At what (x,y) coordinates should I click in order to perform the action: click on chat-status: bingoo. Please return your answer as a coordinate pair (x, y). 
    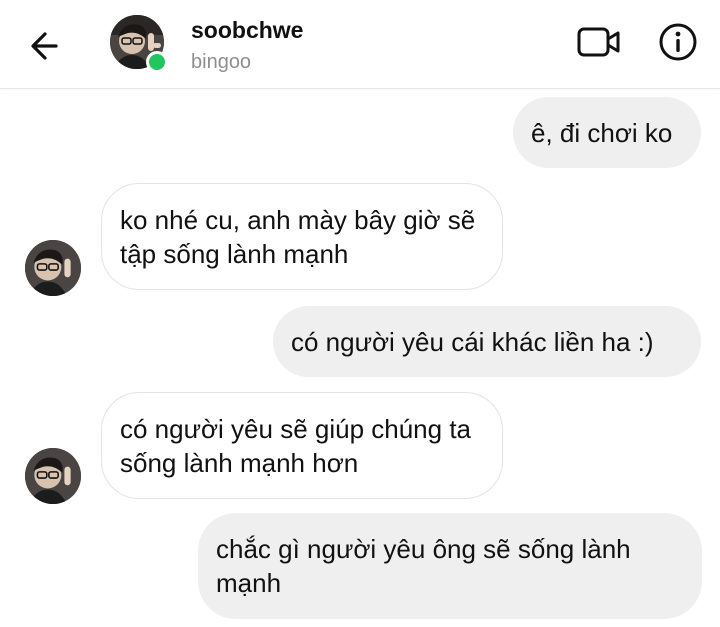
    Looking at the image, I should click on (221, 62).